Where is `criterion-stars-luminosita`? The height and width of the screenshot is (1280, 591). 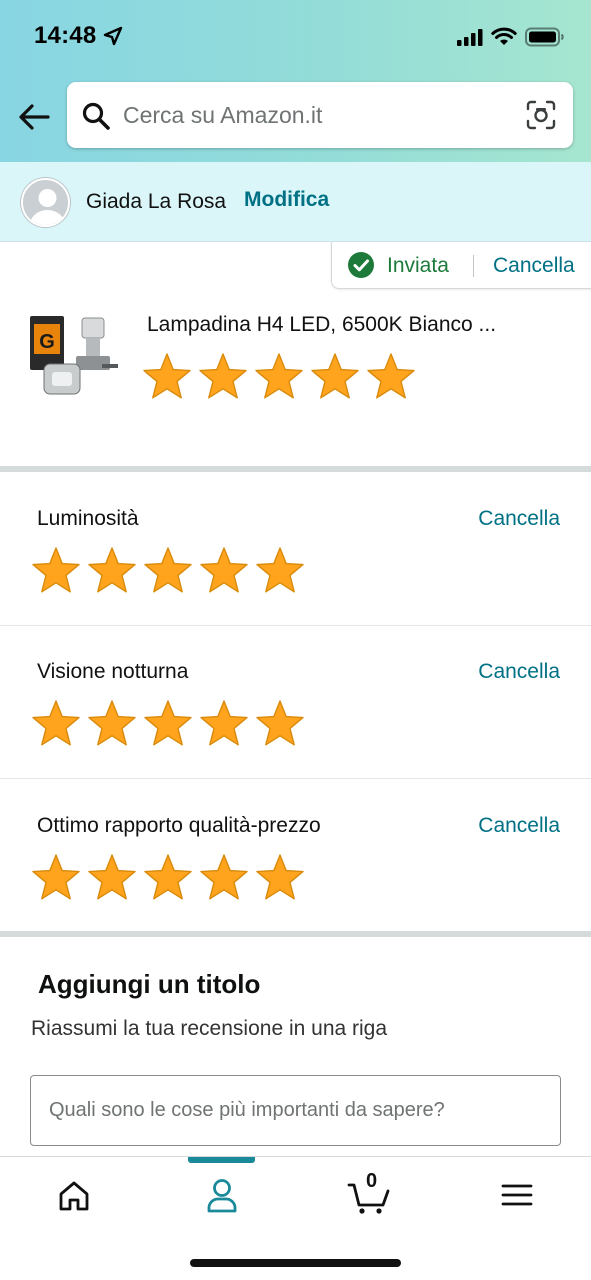
criterion-stars-luminosita is located at coordinates (168, 570).